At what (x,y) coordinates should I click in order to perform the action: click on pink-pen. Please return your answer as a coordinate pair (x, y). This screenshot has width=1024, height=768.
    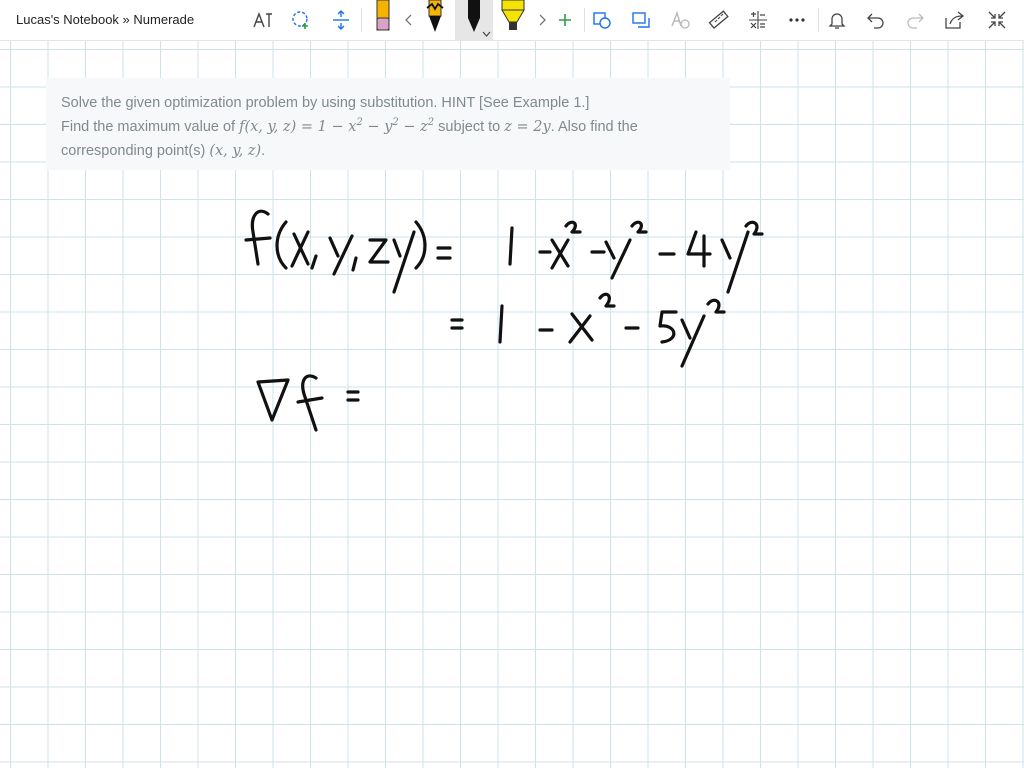
    Looking at the image, I should click on (383, 20).